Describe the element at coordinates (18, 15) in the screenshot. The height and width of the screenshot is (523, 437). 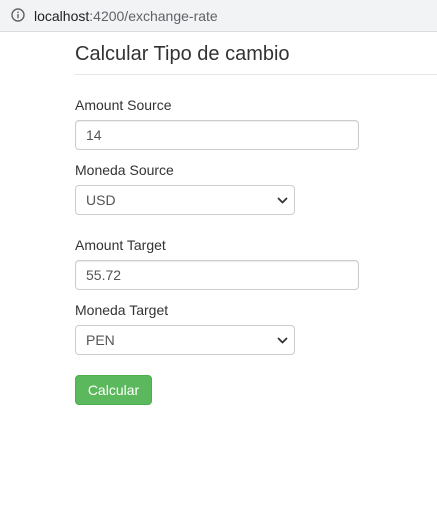
I see `info-icon` at that location.